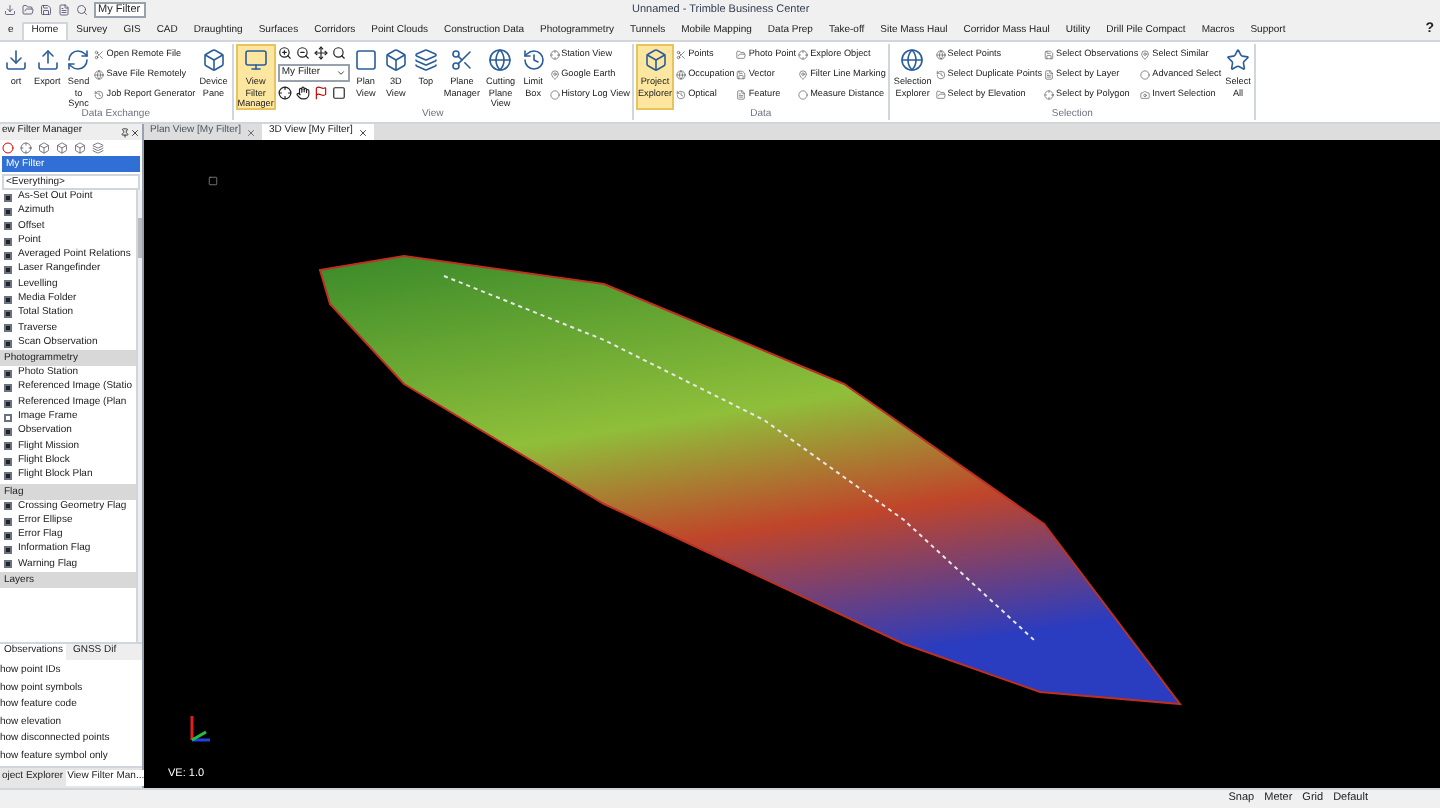  I want to click on star-icon, so click(1238, 60).